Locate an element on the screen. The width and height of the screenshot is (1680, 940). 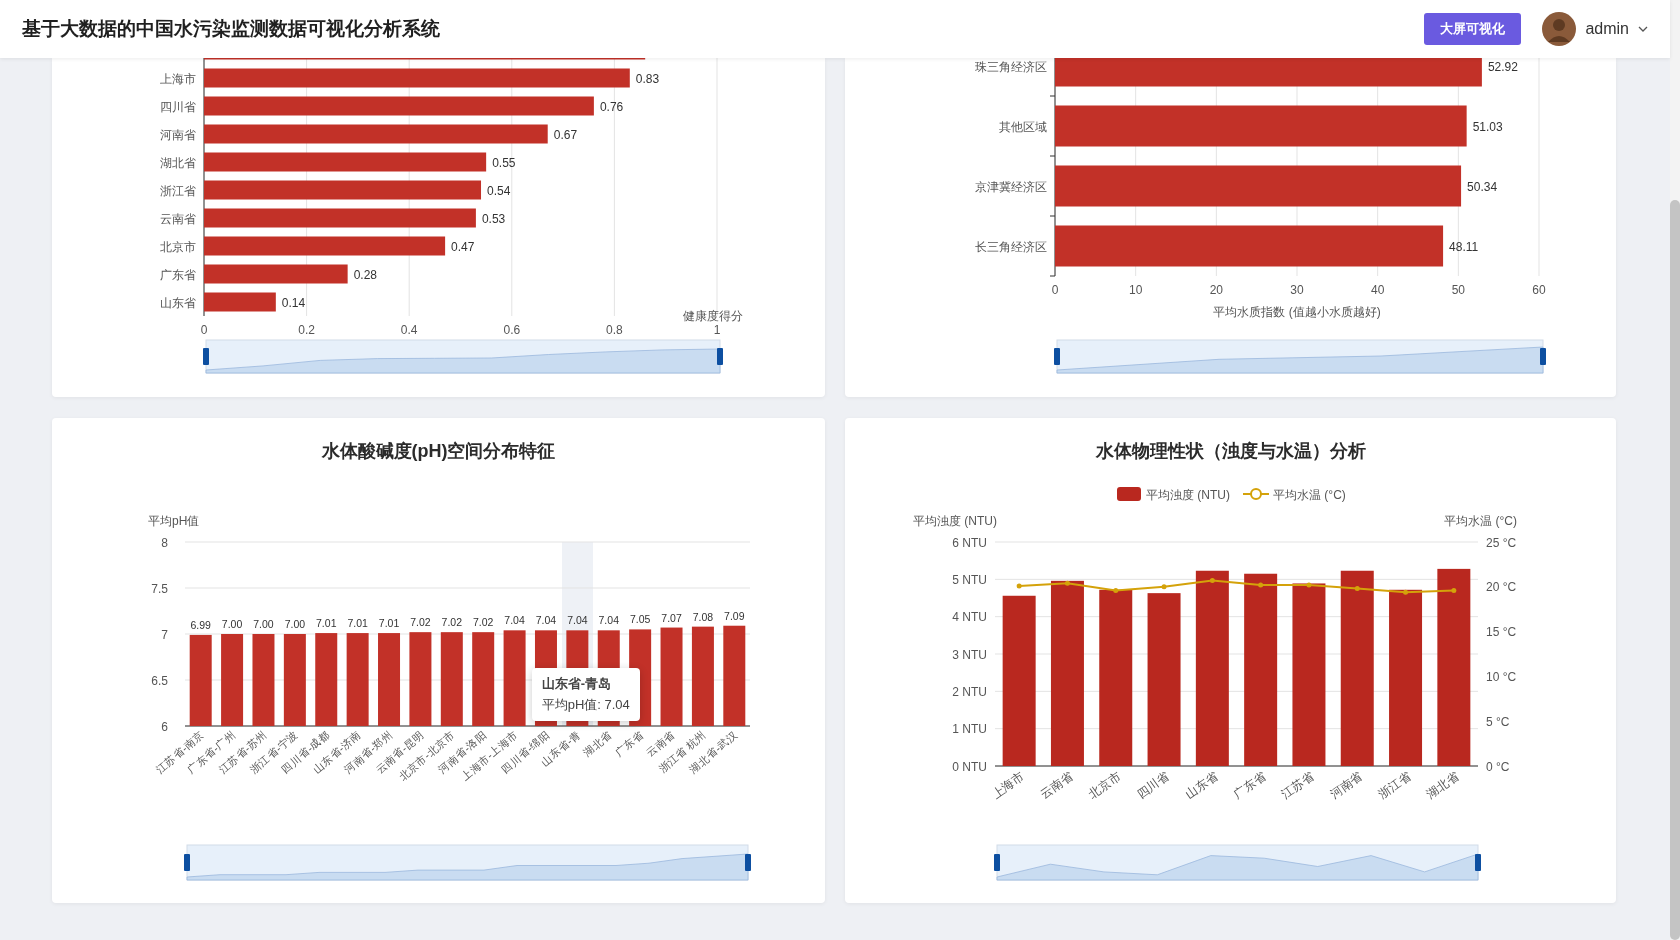
axis-label: 京津冀经济区 is located at coordinates (1011, 186).